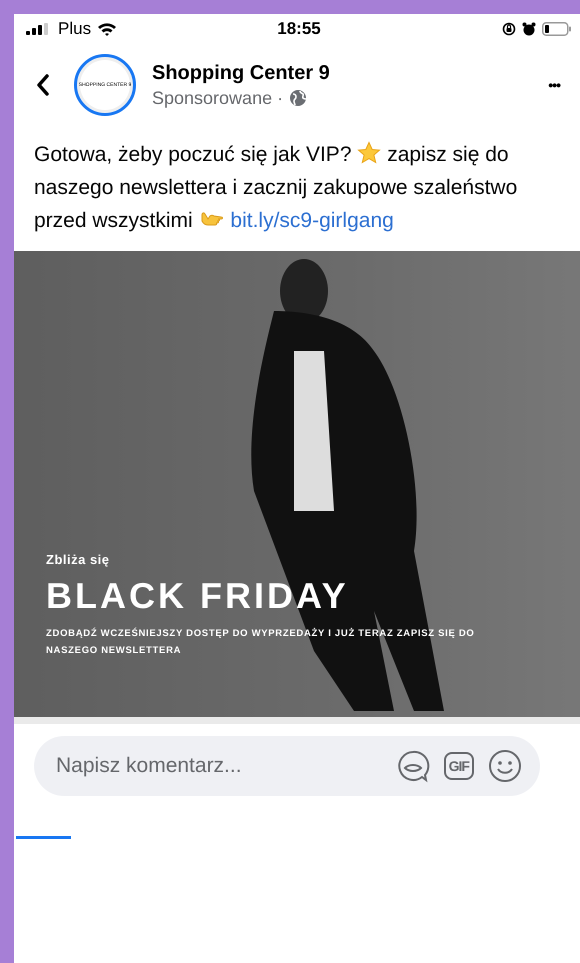 The width and height of the screenshot is (580, 963). What do you see at coordinates (276, 187) in the screenshot?
I see `post-caption: Gotowa, żeby poczuć się jak VIP? zapisz się do naszego newslettera i zacznij zakupowe szaleństwo przed wszystkimi bit.ly/sc9-girlgang` at bounding box center [276, 187].